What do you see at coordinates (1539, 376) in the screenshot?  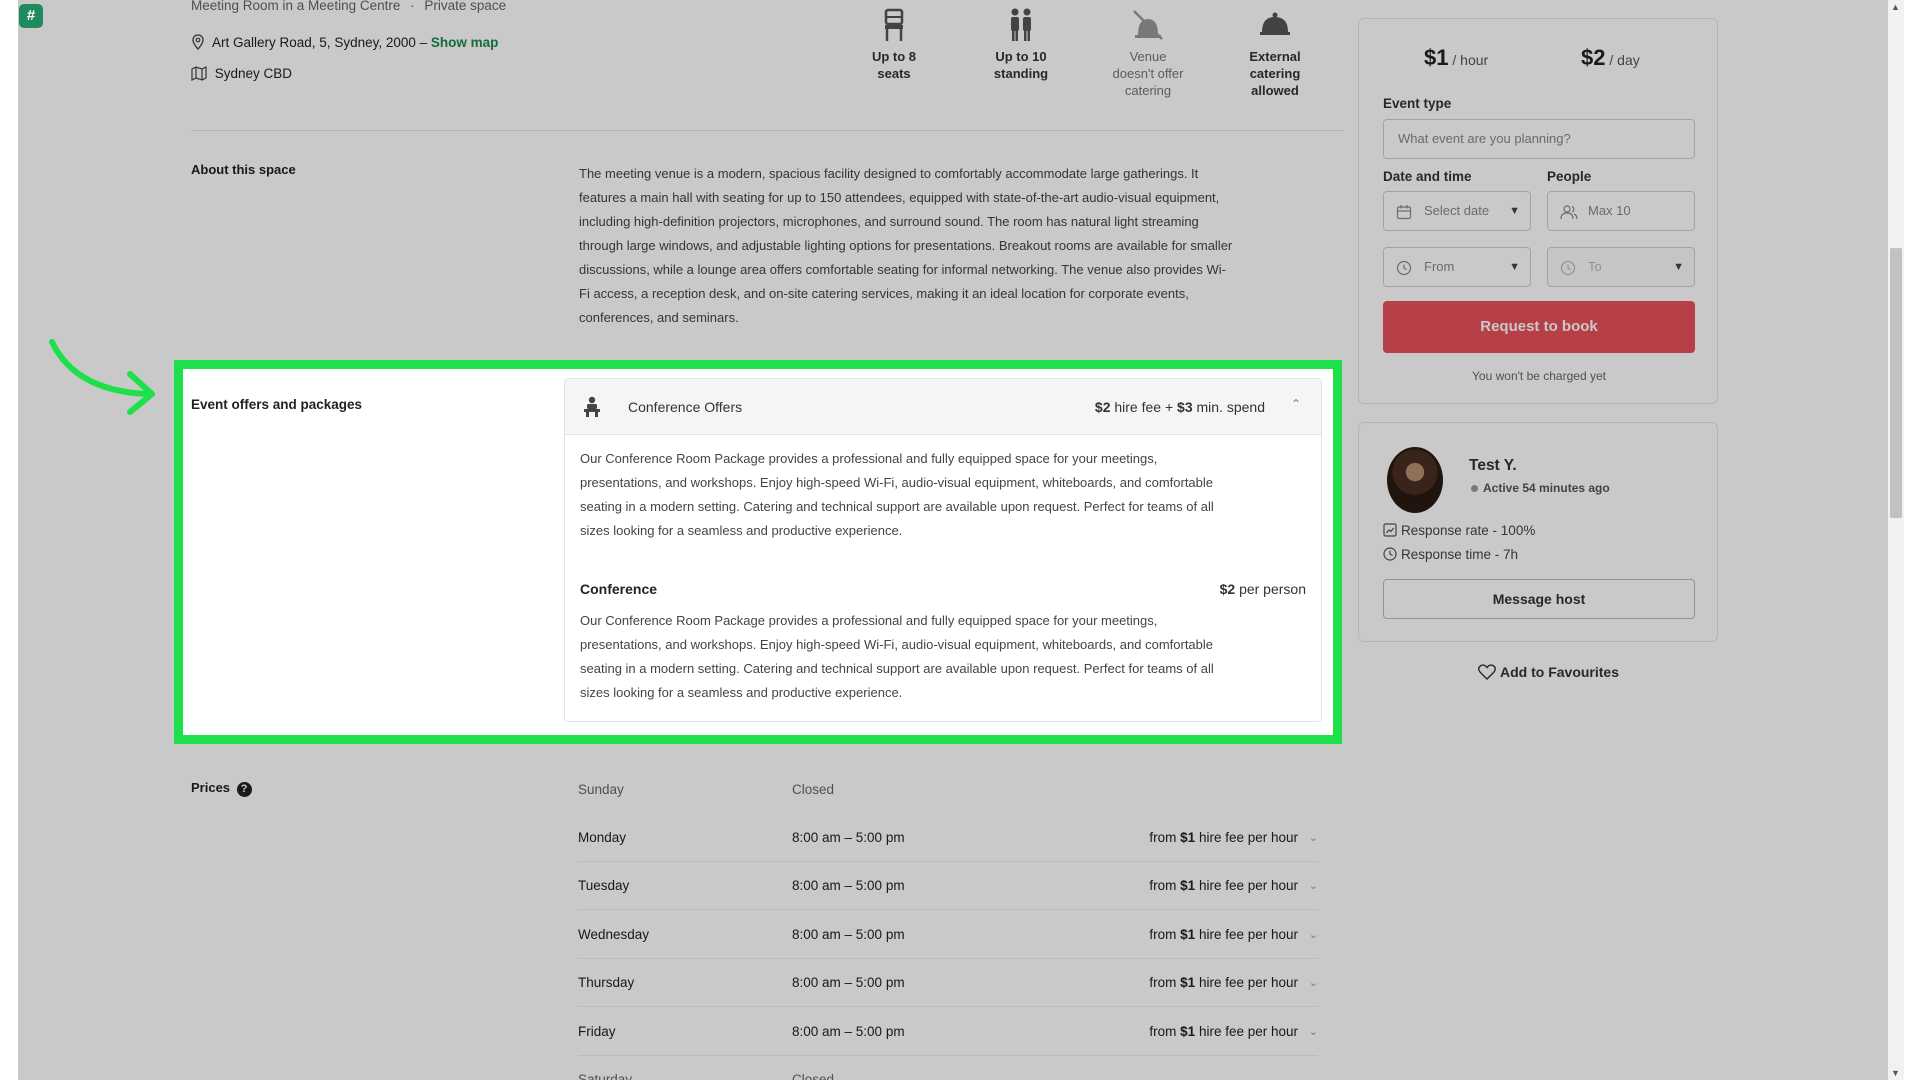 I see `not-charged-note: You won't be charged yet` at bounding box center [1539, 376].